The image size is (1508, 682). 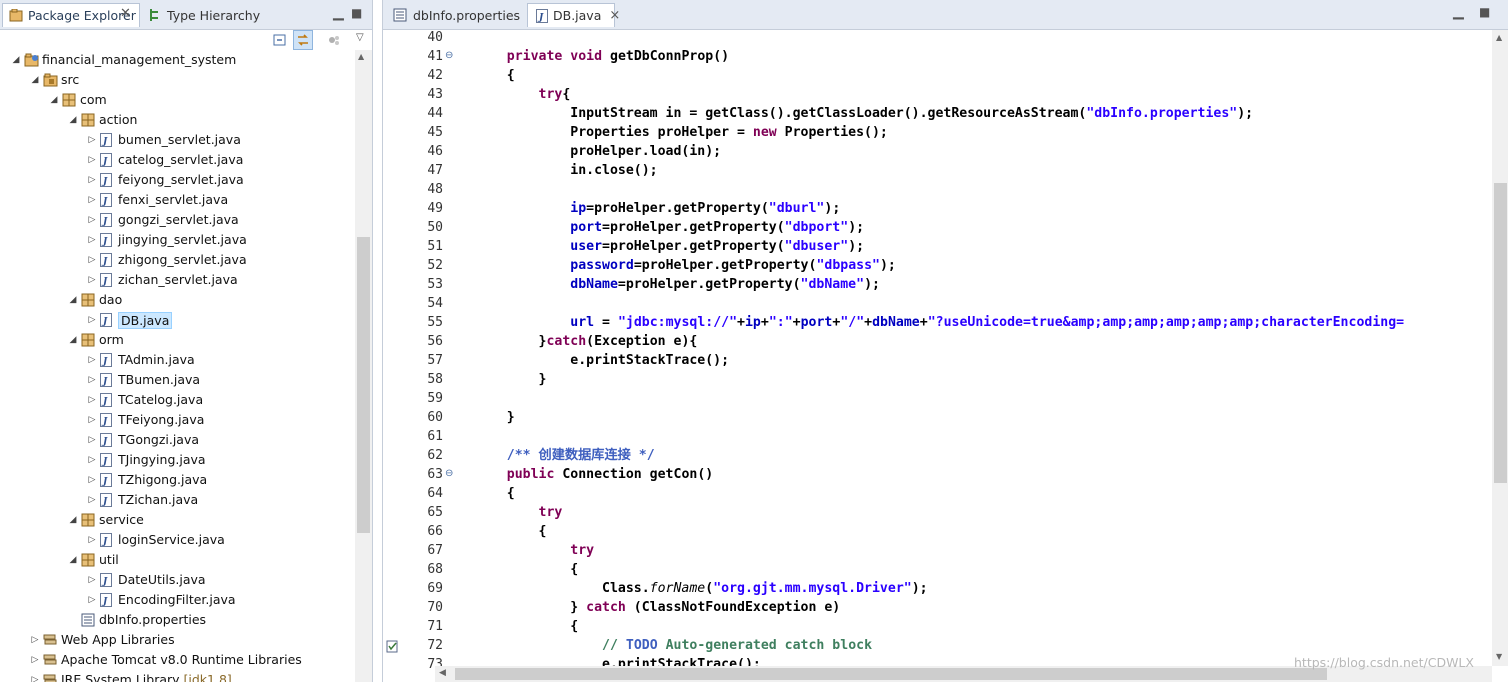 What do you see at coordinates (573, 15) in the screenshot?
I see `tab-db-java: J DB.java ×` at bounding box center [573, 15].